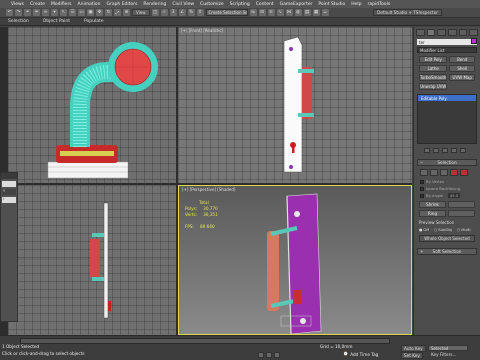 This screenshot has width=480, height=360. What do you see at coordinates (447, 188) in the screenshot?
I see `ignore-backfacing-checkbox: Ignore Backfacing` at bounding box center [447, 188].